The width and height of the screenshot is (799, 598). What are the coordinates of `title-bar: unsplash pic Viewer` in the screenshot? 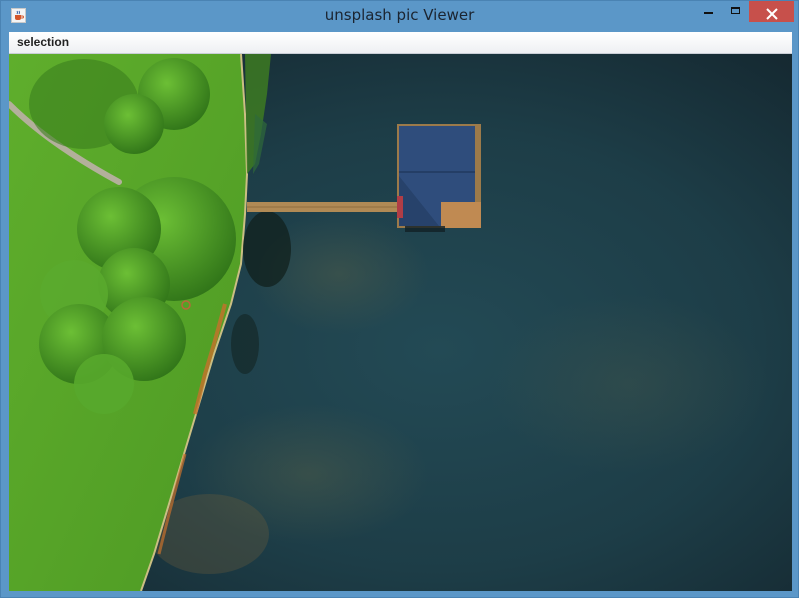 It's located at (399, 16).